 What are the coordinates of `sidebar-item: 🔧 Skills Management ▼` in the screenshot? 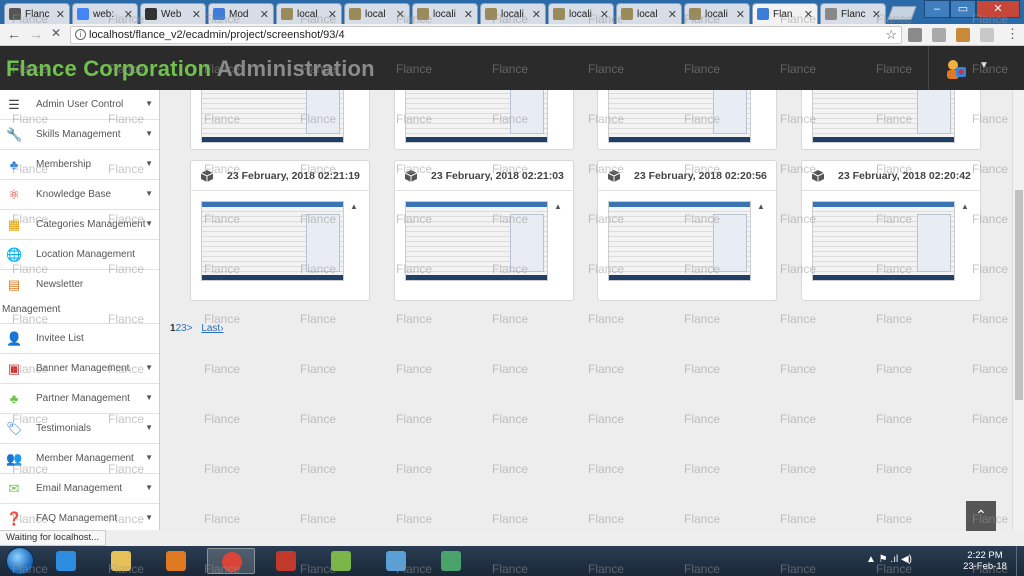 It's located at (79, 135).